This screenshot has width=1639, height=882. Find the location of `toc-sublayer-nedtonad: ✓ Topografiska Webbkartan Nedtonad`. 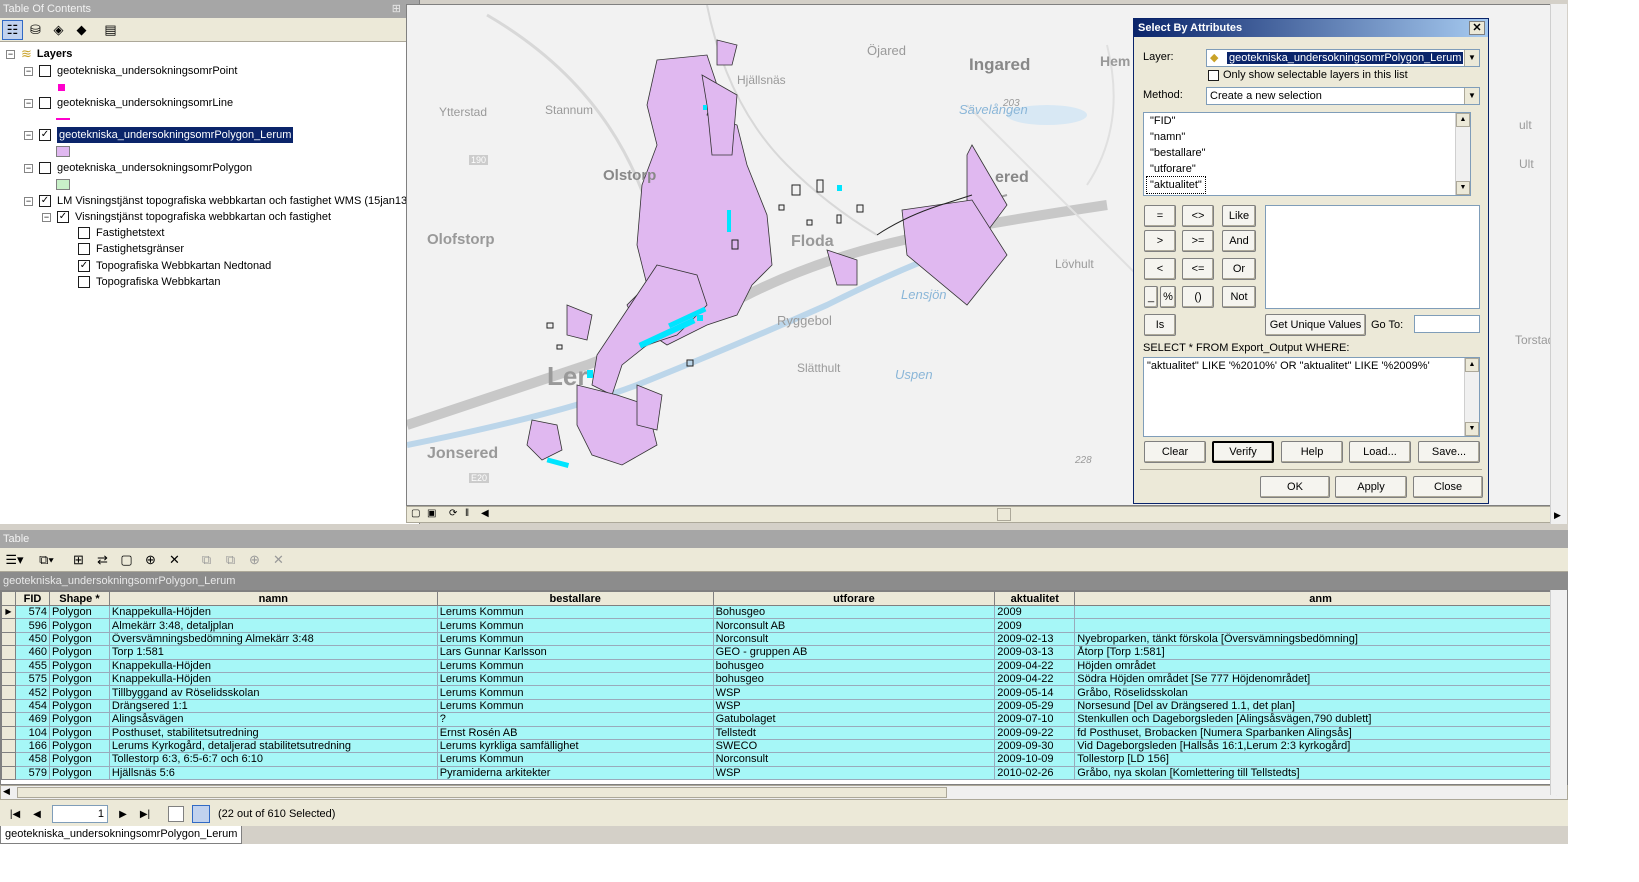

toc-sublayer-nedtonad: ✓ Topografiska Webbkartan Nedtonad is located at coordinates (174, 266).